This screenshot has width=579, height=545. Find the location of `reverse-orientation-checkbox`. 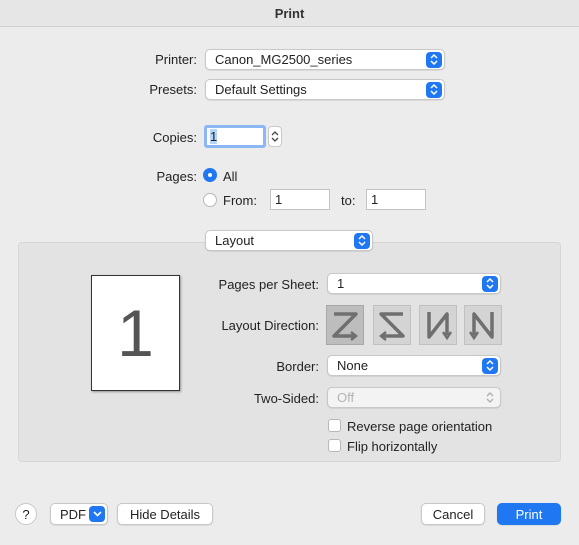

reverse-orientation-checkbox is located at coordinates (334, 425).